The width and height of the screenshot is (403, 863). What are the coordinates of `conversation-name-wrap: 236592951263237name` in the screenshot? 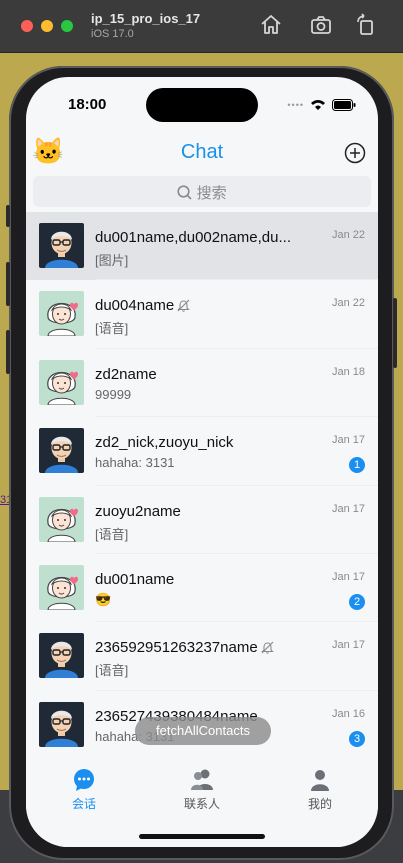 It's located at (185, 647).